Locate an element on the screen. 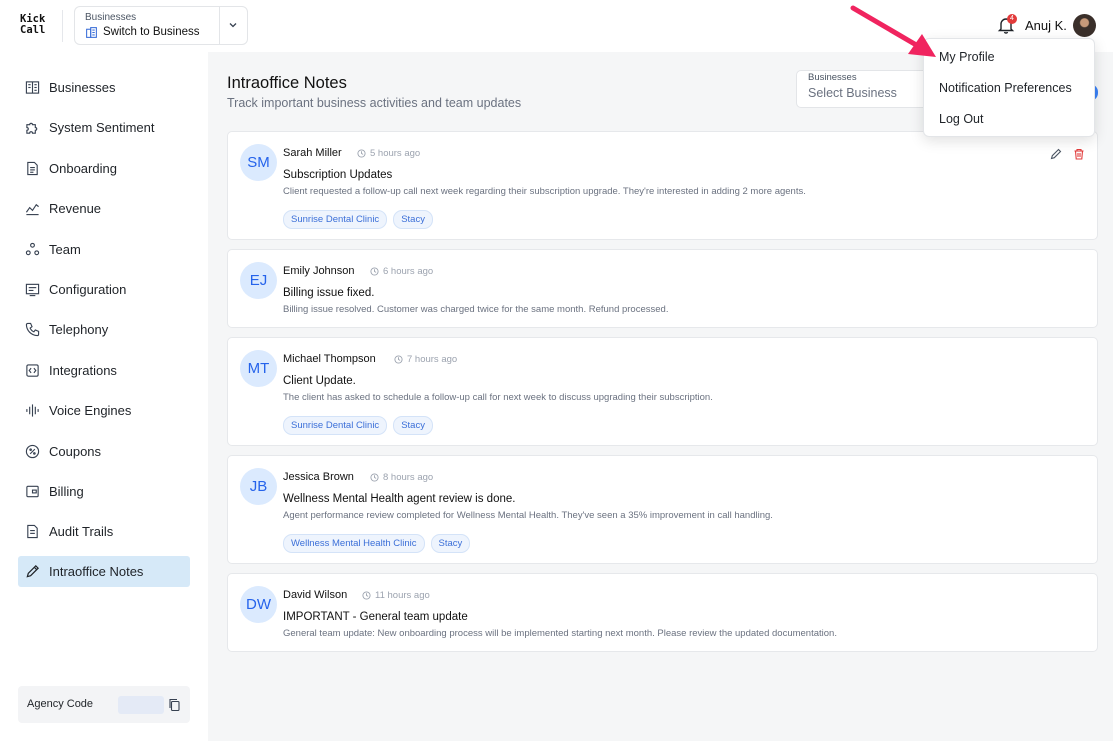  user-name: Anuj K. is located at coordinates (1046, 25).